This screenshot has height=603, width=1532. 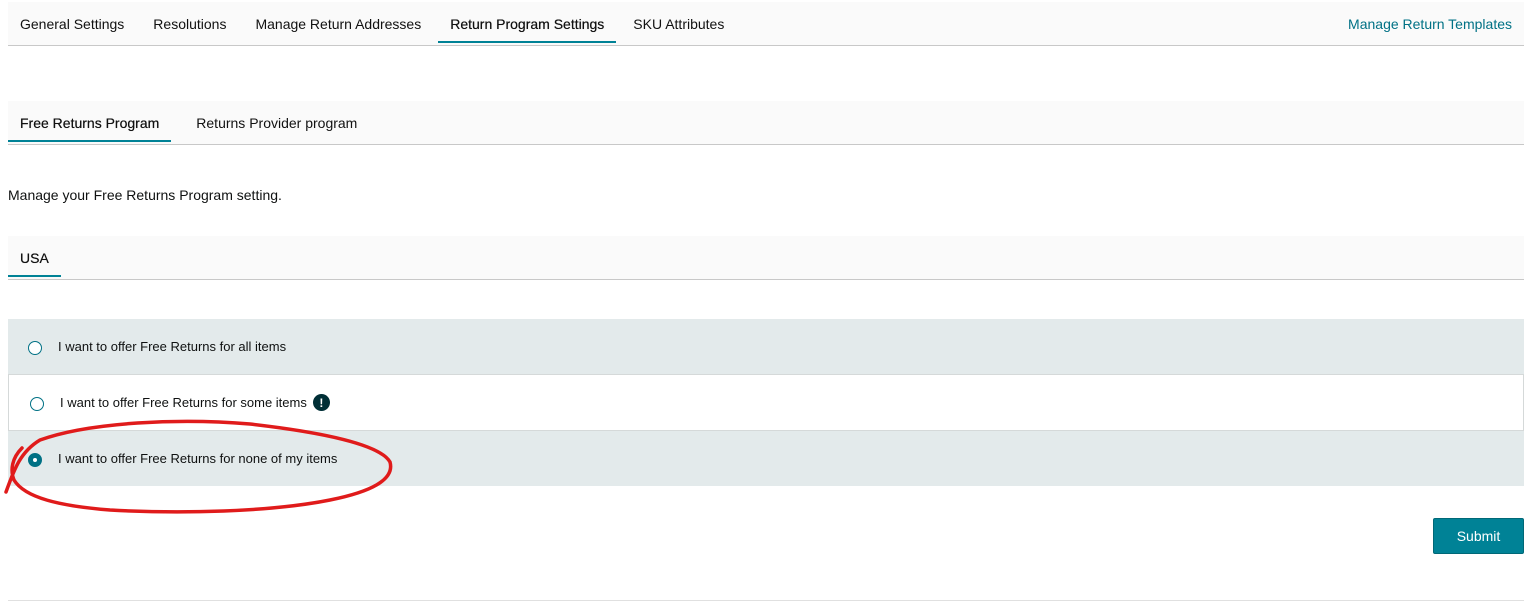 I want to click on submit-button: Submit, so click(x=1478, y=536).